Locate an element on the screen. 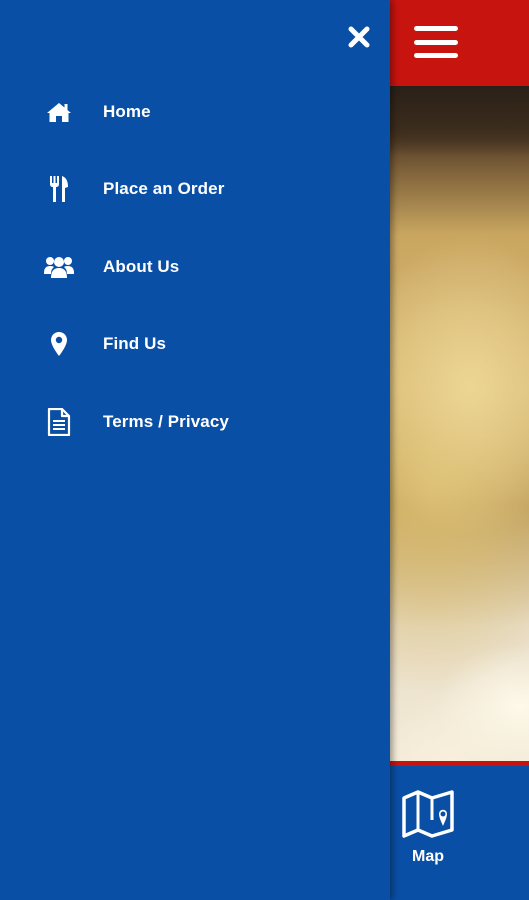  menu-item-label: Home is located at coordinates (127, 111).